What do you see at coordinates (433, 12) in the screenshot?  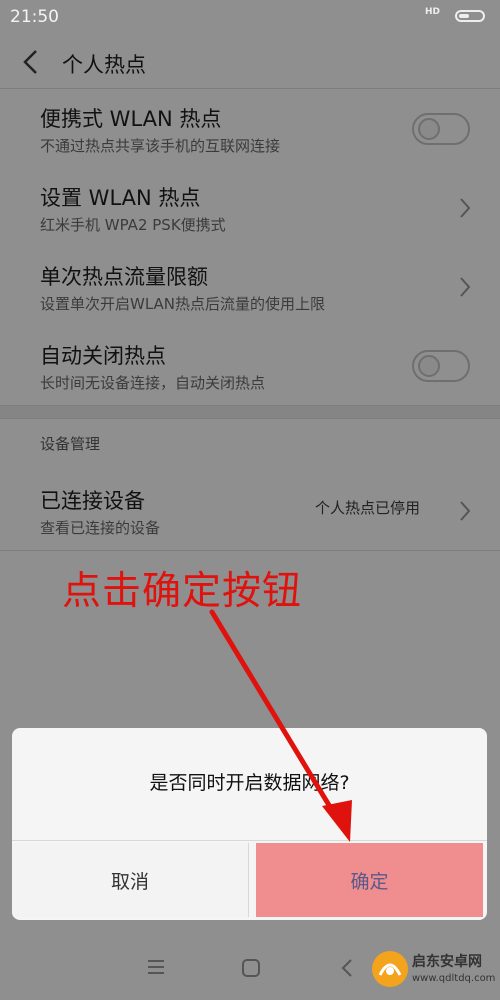 I see `network-indicator: HD` at bounding box center [433, 12].